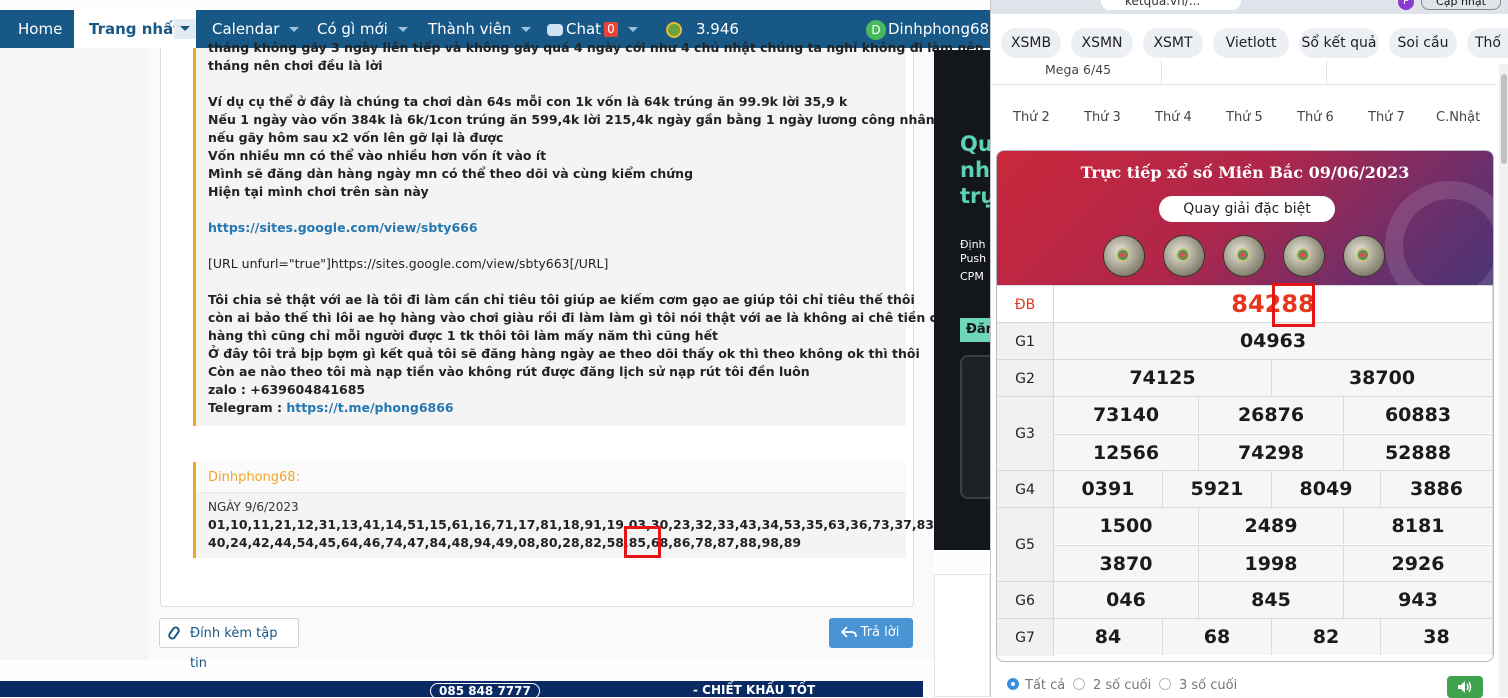 The height and width of the screenshot is (698, 1508). I want to click on prize-number: 8181, so click(1418, 526).